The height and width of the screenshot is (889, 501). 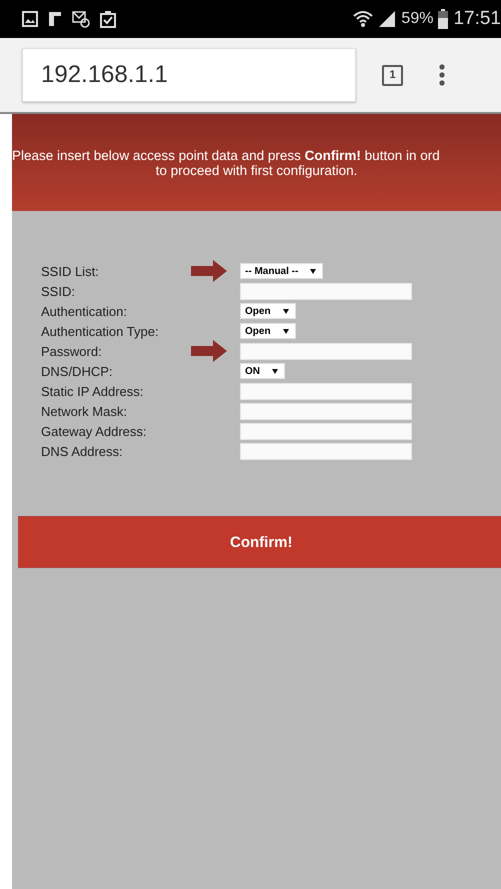 I want to click on confirm-button: Confirm!, so click(x=259, y=542).